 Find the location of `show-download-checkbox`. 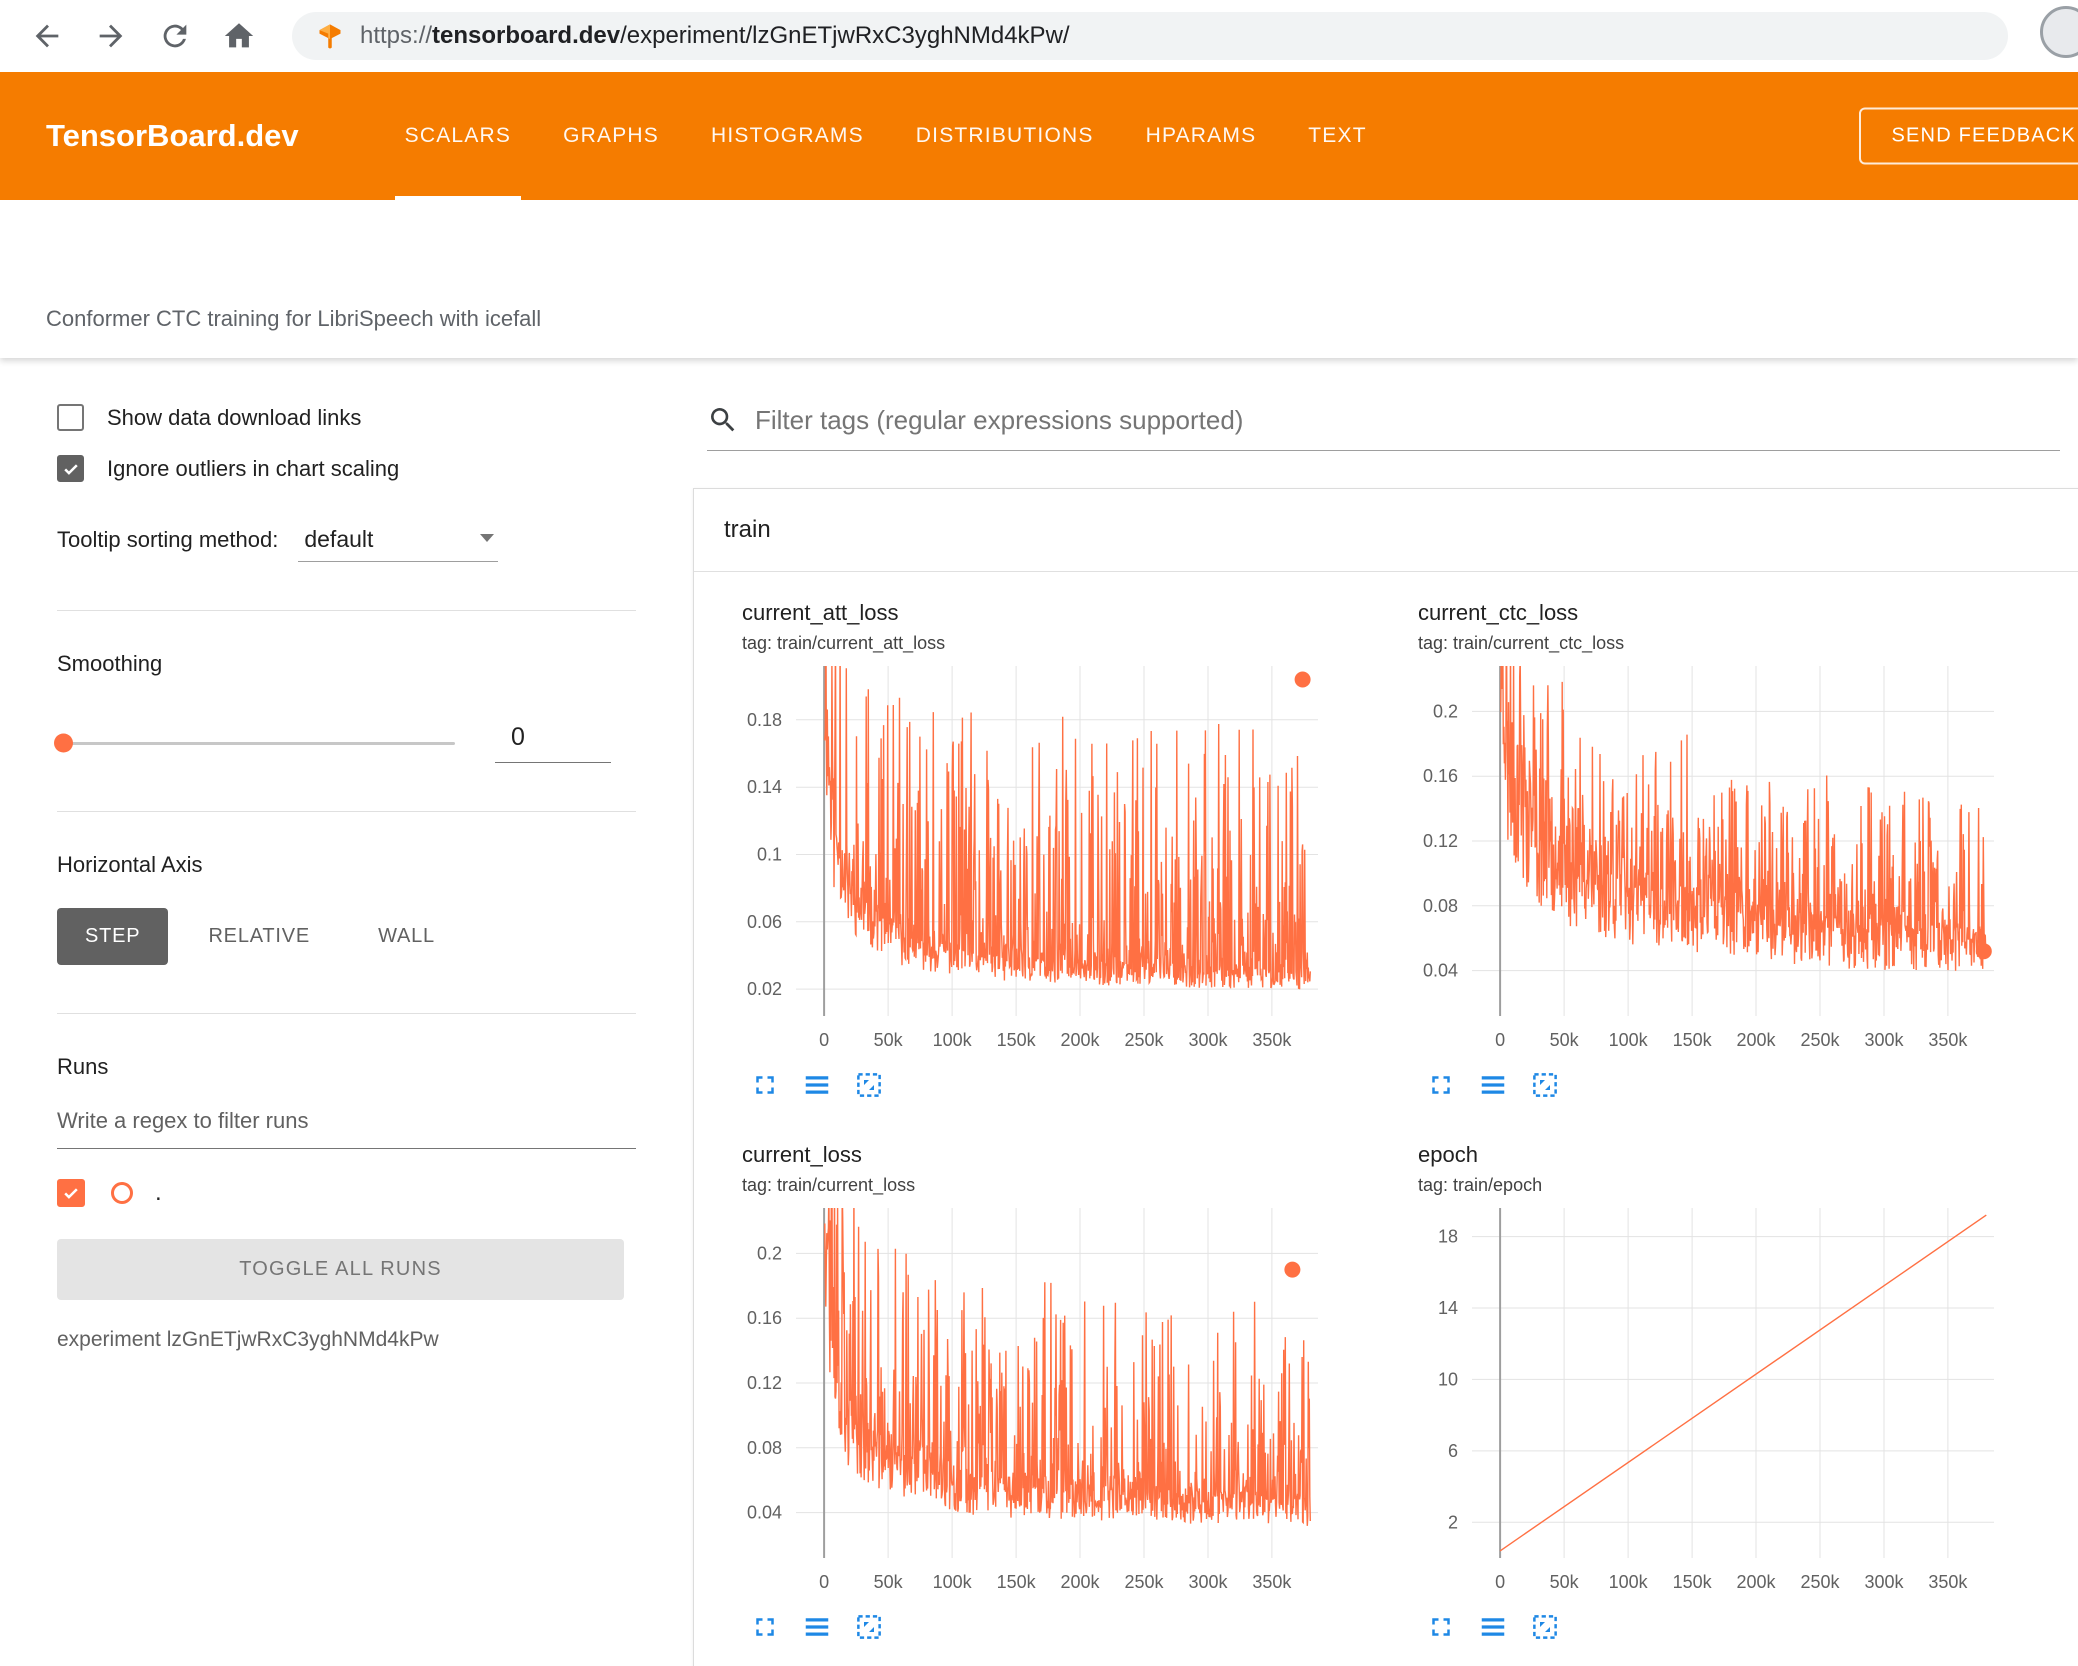

show-download-checkbox is located at coordinates (70, 417).